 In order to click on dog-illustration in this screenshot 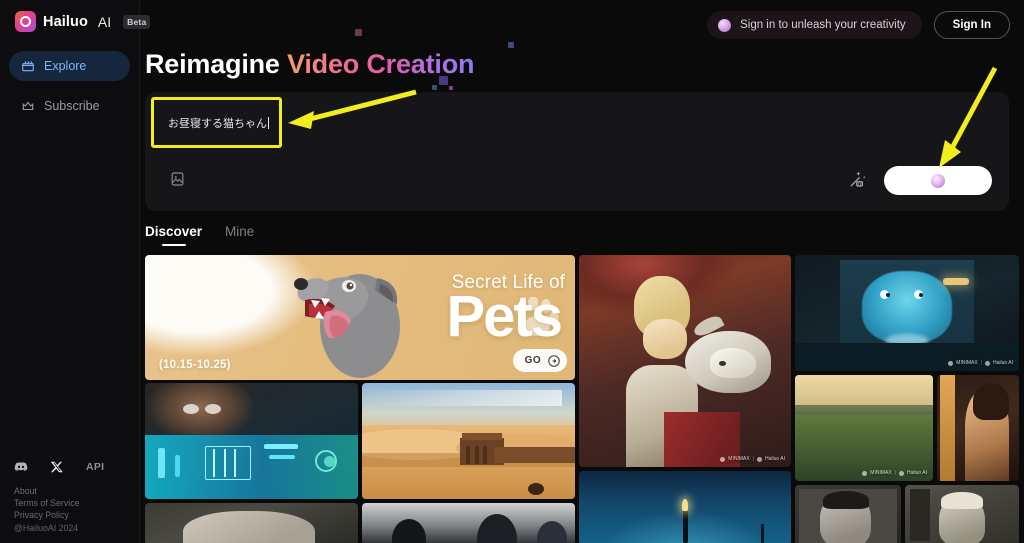, I will do `click(347, 326)`.